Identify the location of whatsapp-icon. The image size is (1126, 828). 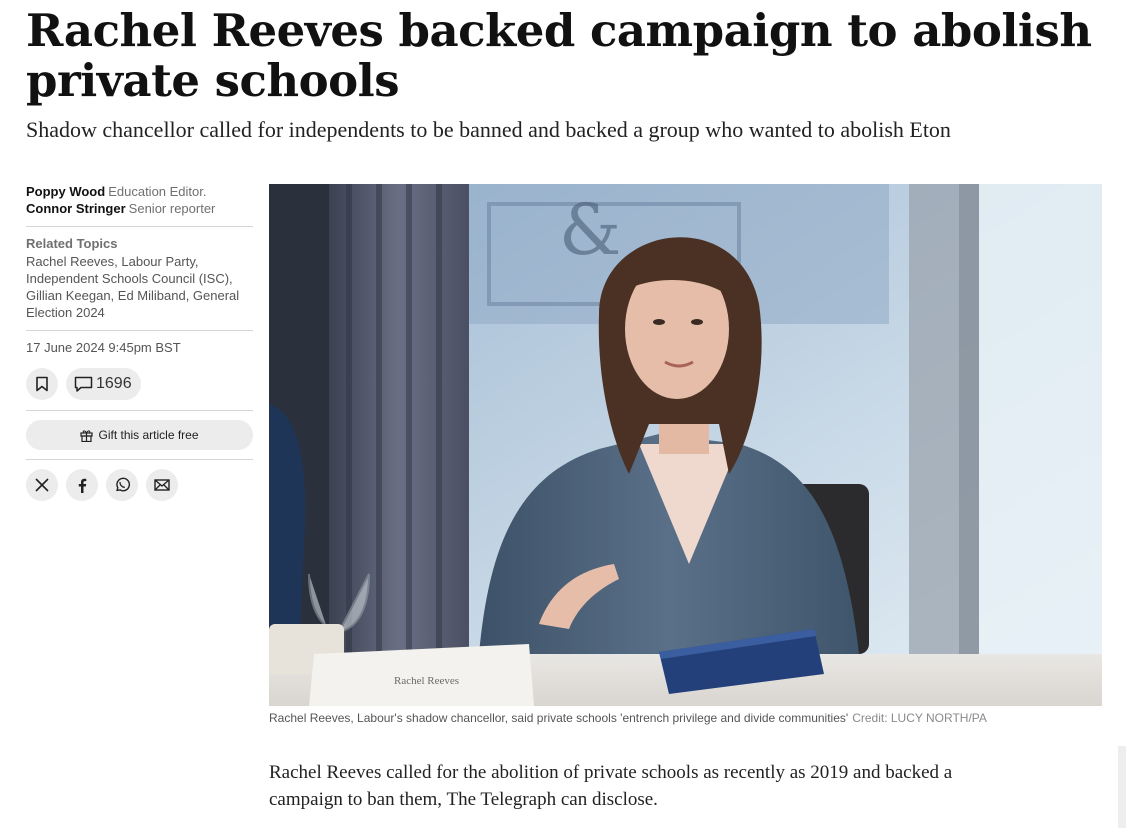
(123, 484).